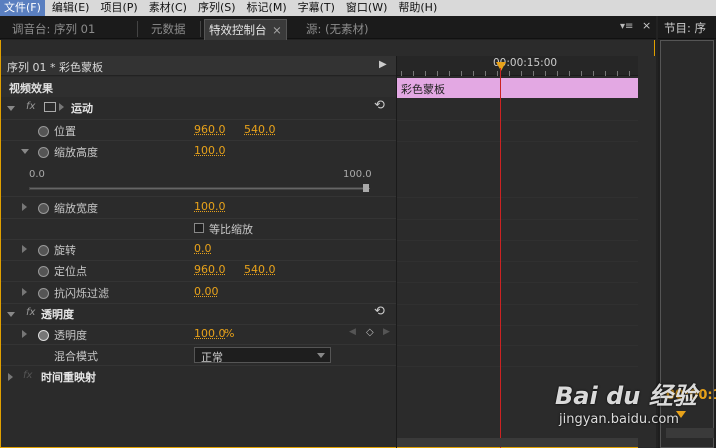 The width and height of the screenshot is (716, 448). I want to click on menu-help: 帮助(H), so click(417, 8).